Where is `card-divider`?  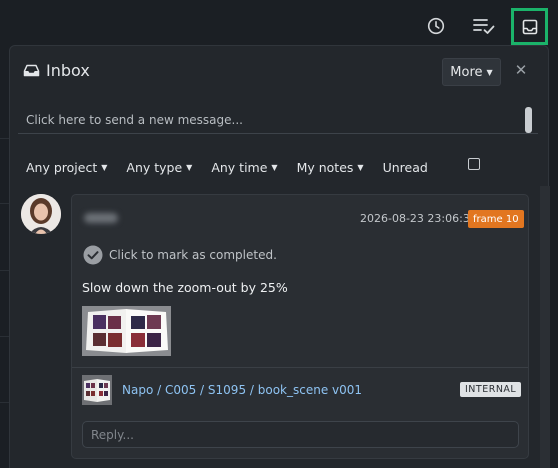 card-divider is located at coordinates (300, 367).